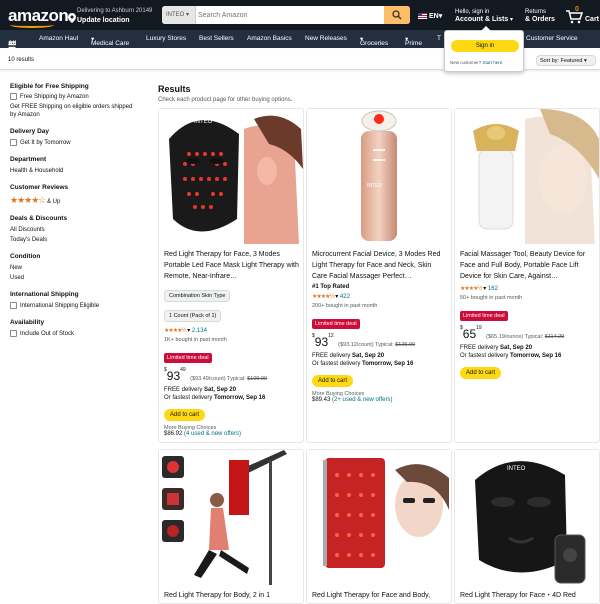 The height and width of the screenshot is (604, 600). Describe the element at coordinates (552, 38) in the screenshot. I see `nav-customer-service: Customer Service` at that location.